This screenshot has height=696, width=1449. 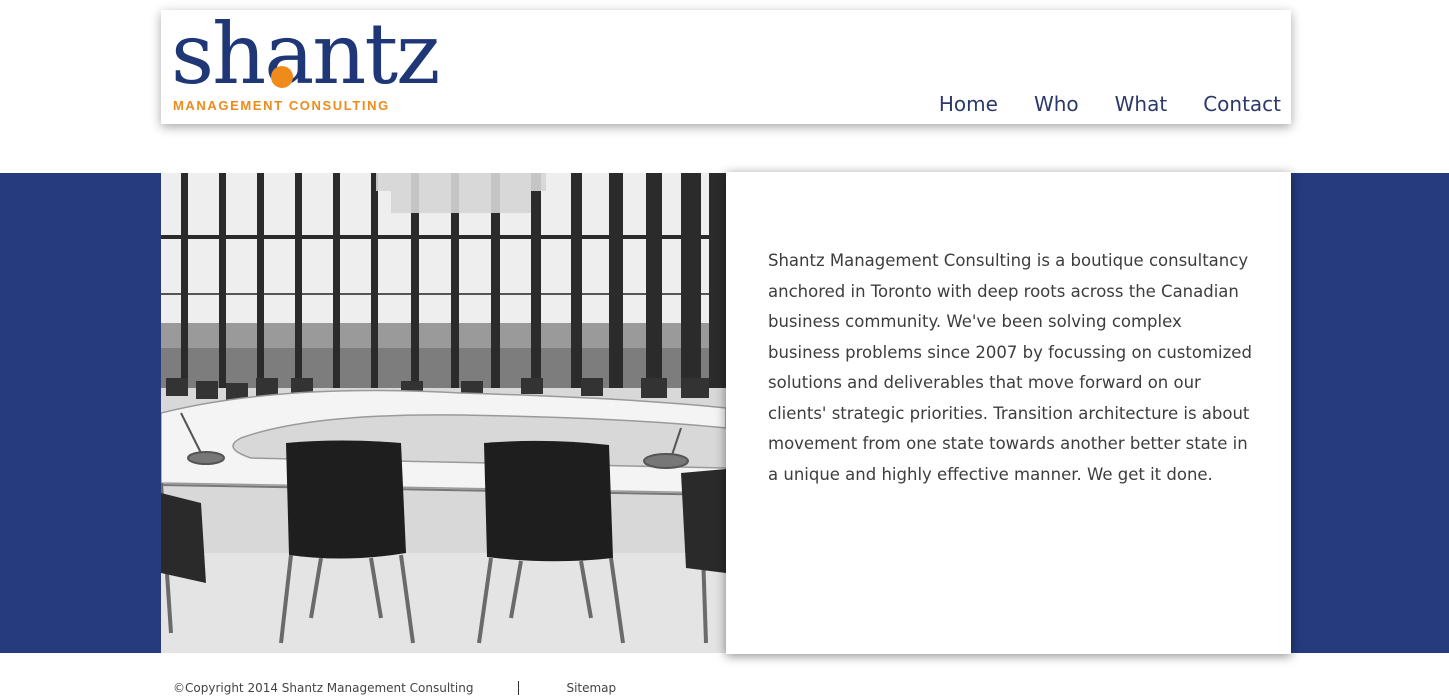 I want to click on sitemap-link: Sitemap, so click(x=591, y=688).